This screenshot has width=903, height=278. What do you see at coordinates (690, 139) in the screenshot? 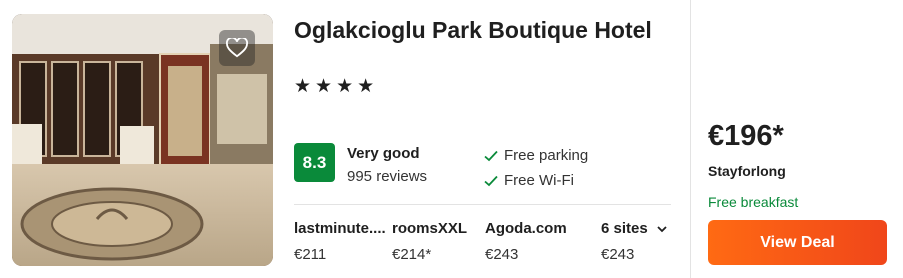
I see `panel-divider` at bounding box center [690, 139].